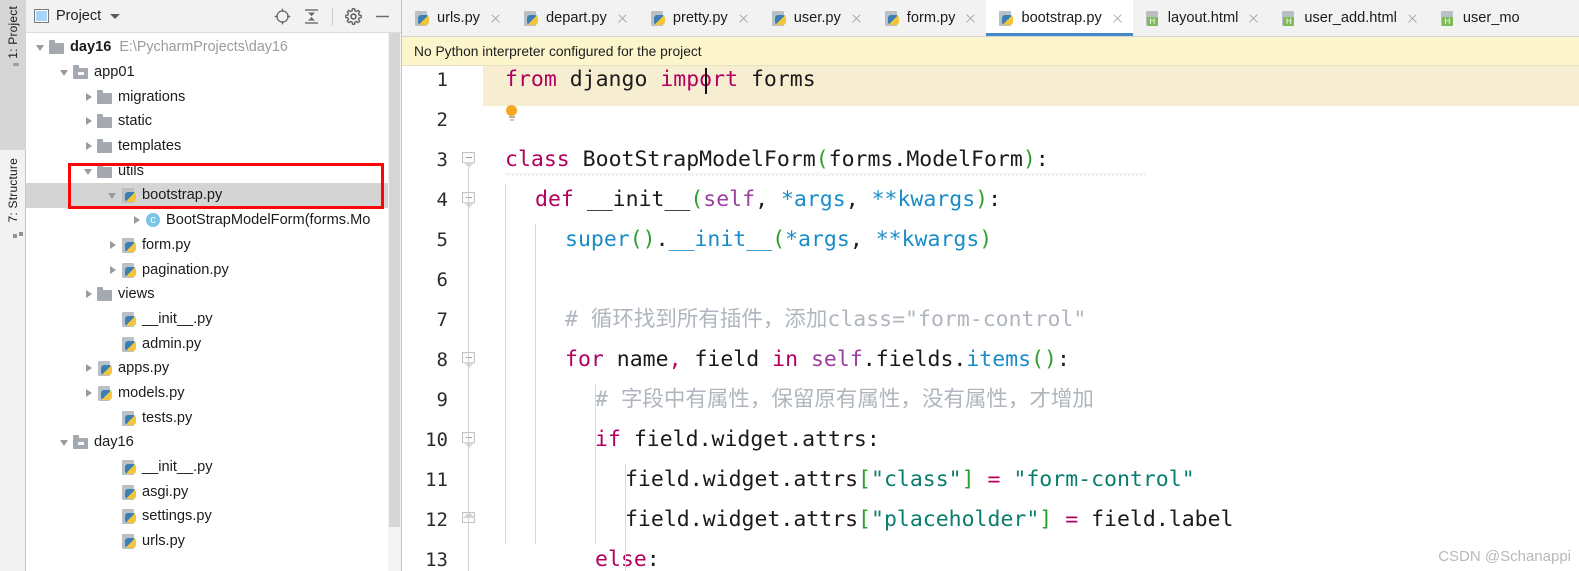  I want to click on locate-icon, so click(282, 16).